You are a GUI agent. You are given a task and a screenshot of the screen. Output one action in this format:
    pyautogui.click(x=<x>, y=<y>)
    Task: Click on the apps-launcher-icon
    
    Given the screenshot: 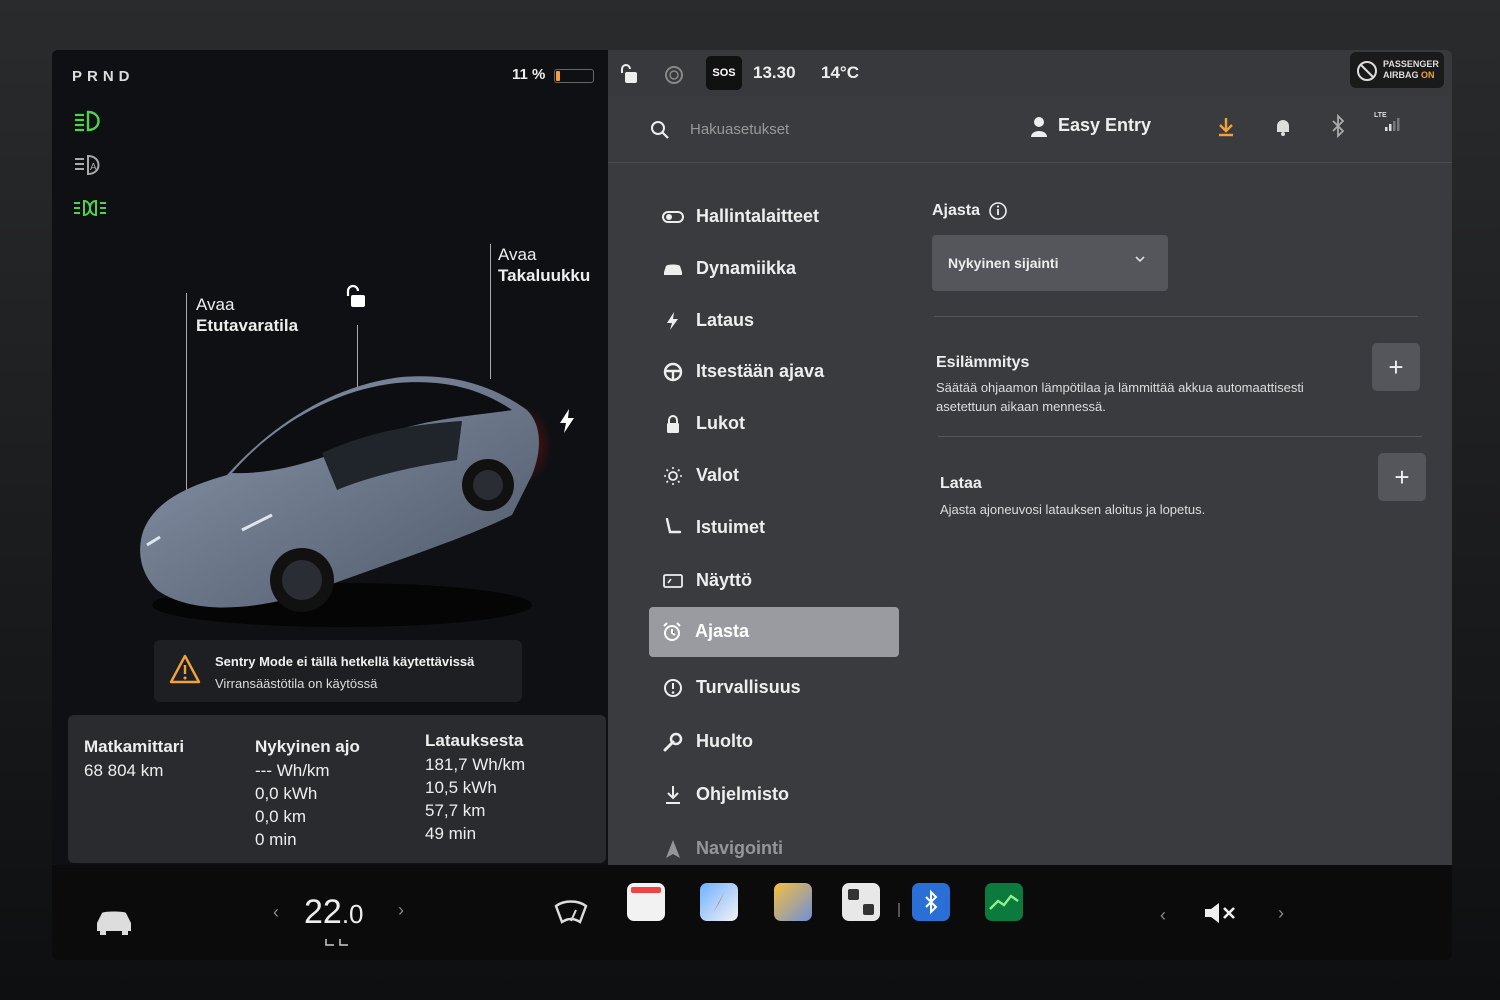 What is the action you would take?
    pyautogui.click(x=861, y=902)
    